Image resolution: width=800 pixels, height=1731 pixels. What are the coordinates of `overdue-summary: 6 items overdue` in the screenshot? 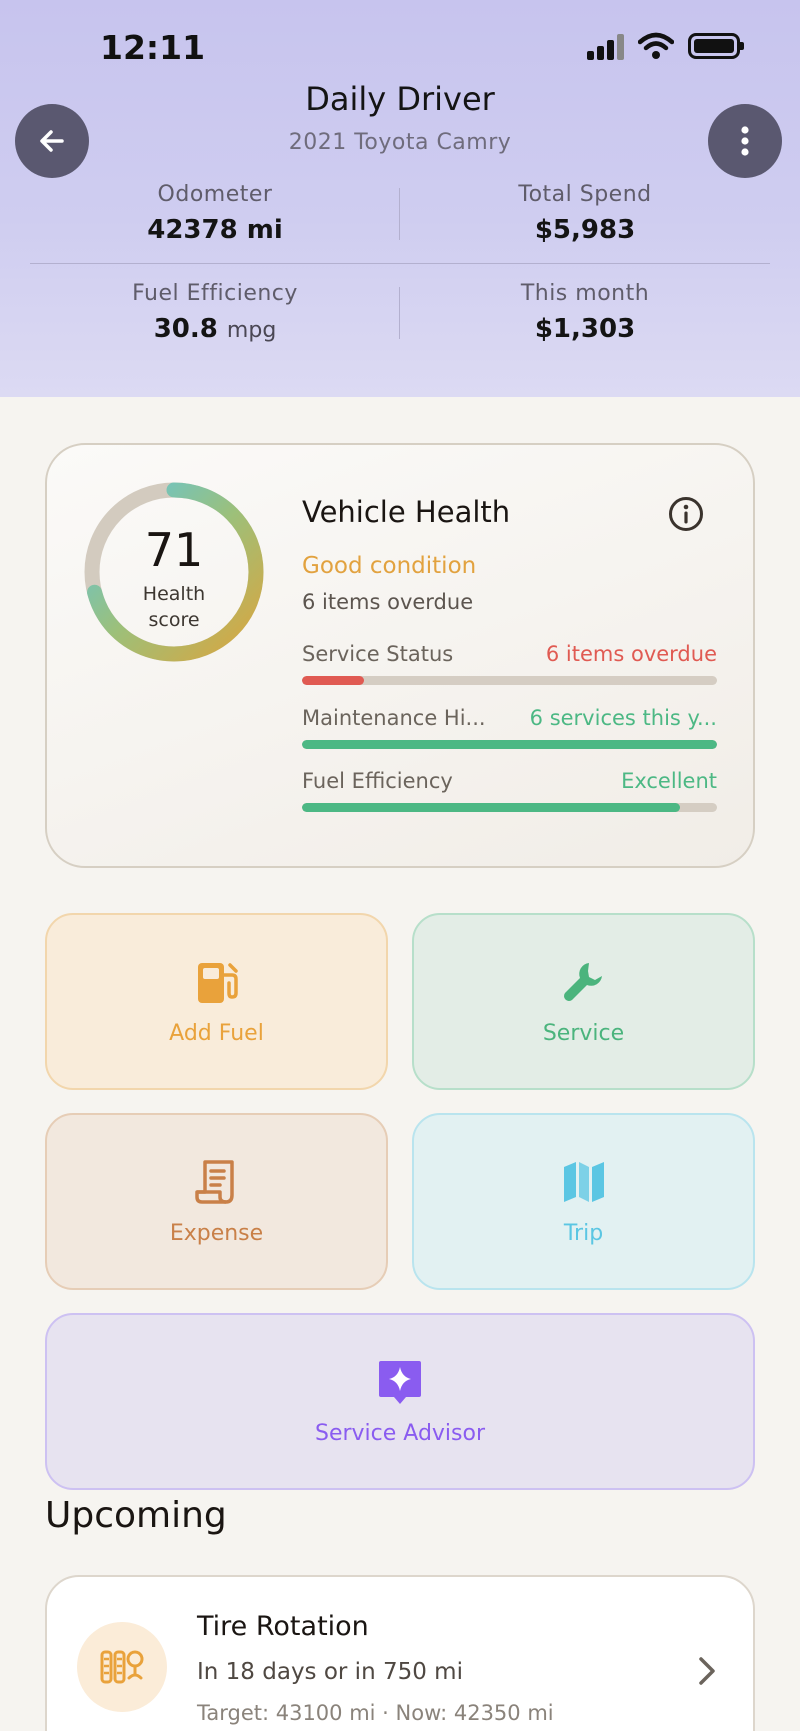 It's located at (388, 602).